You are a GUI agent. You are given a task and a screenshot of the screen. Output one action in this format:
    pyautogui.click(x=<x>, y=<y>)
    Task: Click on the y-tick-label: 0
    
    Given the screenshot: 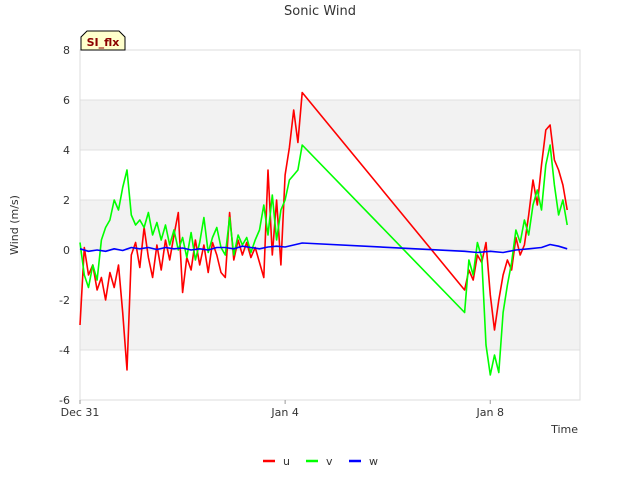 What is the action you would take?
    pyautogui.click(x=66, y=250)
    